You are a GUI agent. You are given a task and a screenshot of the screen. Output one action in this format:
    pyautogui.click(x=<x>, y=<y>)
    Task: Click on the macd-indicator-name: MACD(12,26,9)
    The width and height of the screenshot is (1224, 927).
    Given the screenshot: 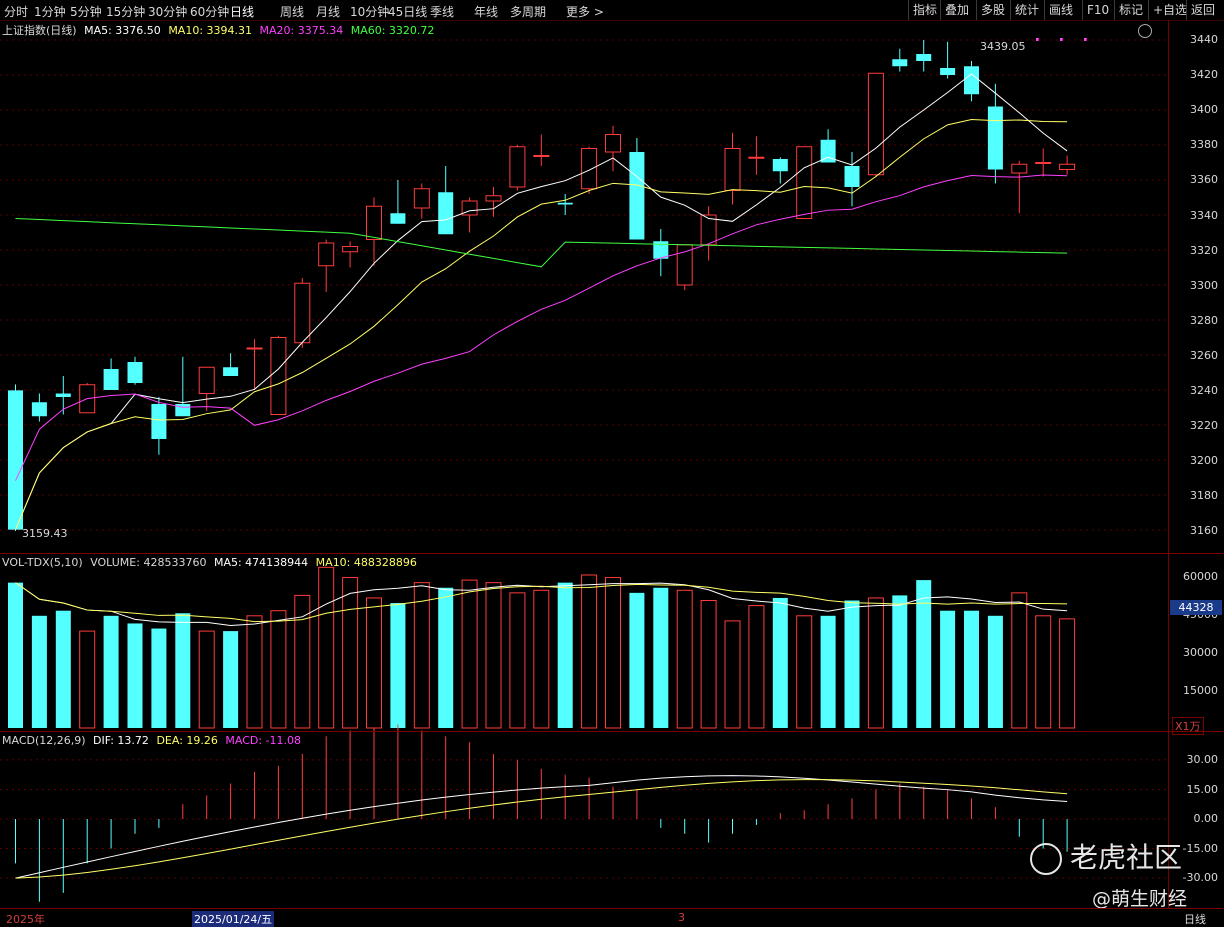 What is the action you would take?
    pyautogui.click(x=44, y=740)
    